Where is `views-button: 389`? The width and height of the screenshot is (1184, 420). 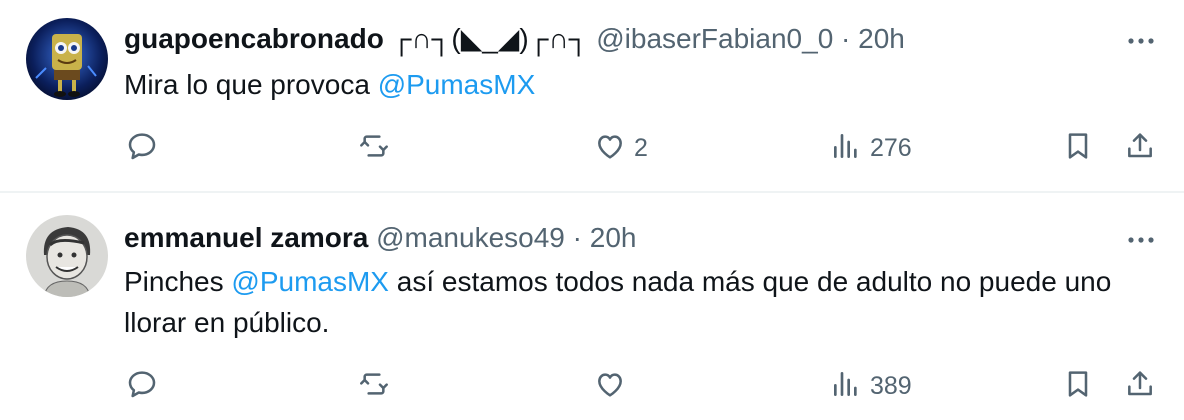 views-button: 389 is located at coordinates (871, 386).